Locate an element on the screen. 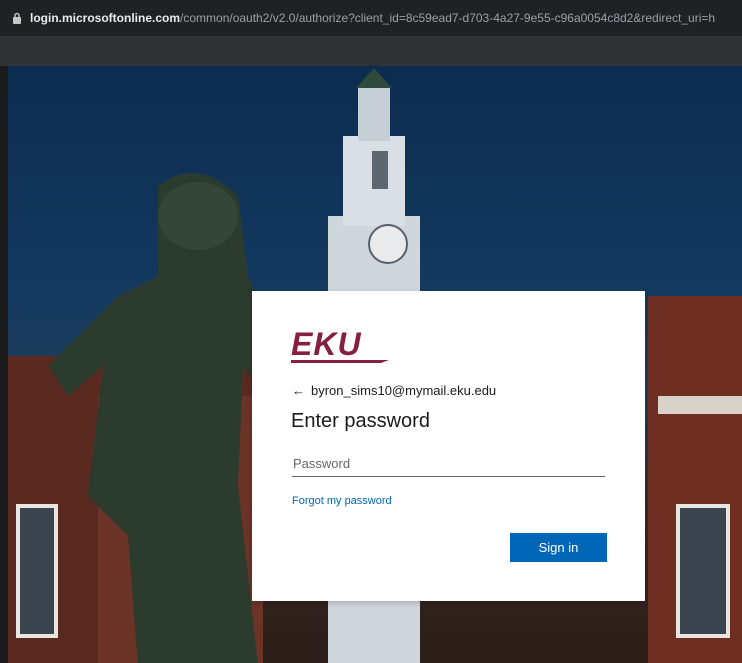  lock-icon is located at coordinates (17, 18).